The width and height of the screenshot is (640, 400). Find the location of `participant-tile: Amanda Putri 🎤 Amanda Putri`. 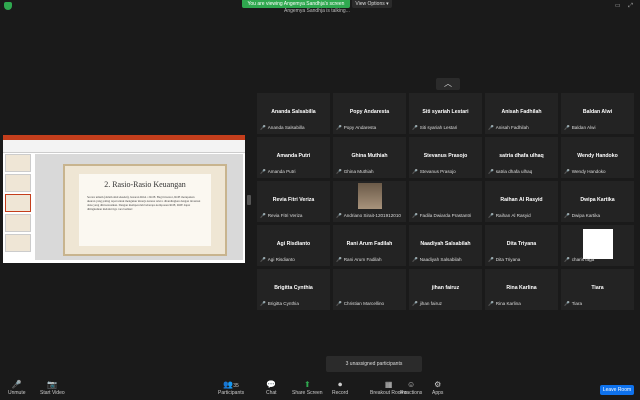

participant-tile: Amanda Putri 🎤 Amanda Putri is located at coordinates (293, 157).